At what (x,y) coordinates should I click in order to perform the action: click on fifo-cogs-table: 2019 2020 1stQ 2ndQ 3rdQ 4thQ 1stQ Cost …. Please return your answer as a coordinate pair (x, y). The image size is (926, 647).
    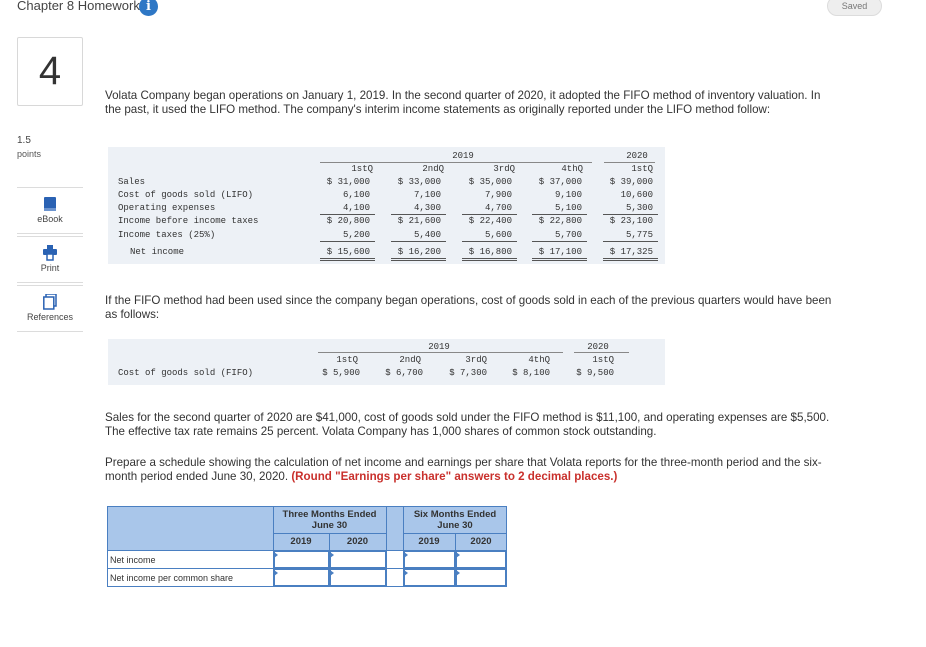
    Looking at the image, I should click on (386, 362).